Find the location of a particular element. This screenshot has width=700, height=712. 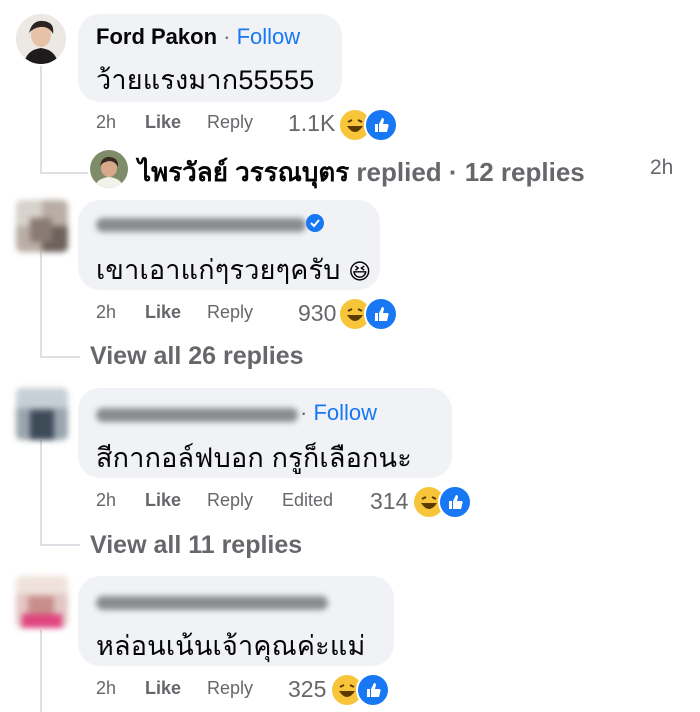

comment-author: · Follow is located at coordinates (338, 413).